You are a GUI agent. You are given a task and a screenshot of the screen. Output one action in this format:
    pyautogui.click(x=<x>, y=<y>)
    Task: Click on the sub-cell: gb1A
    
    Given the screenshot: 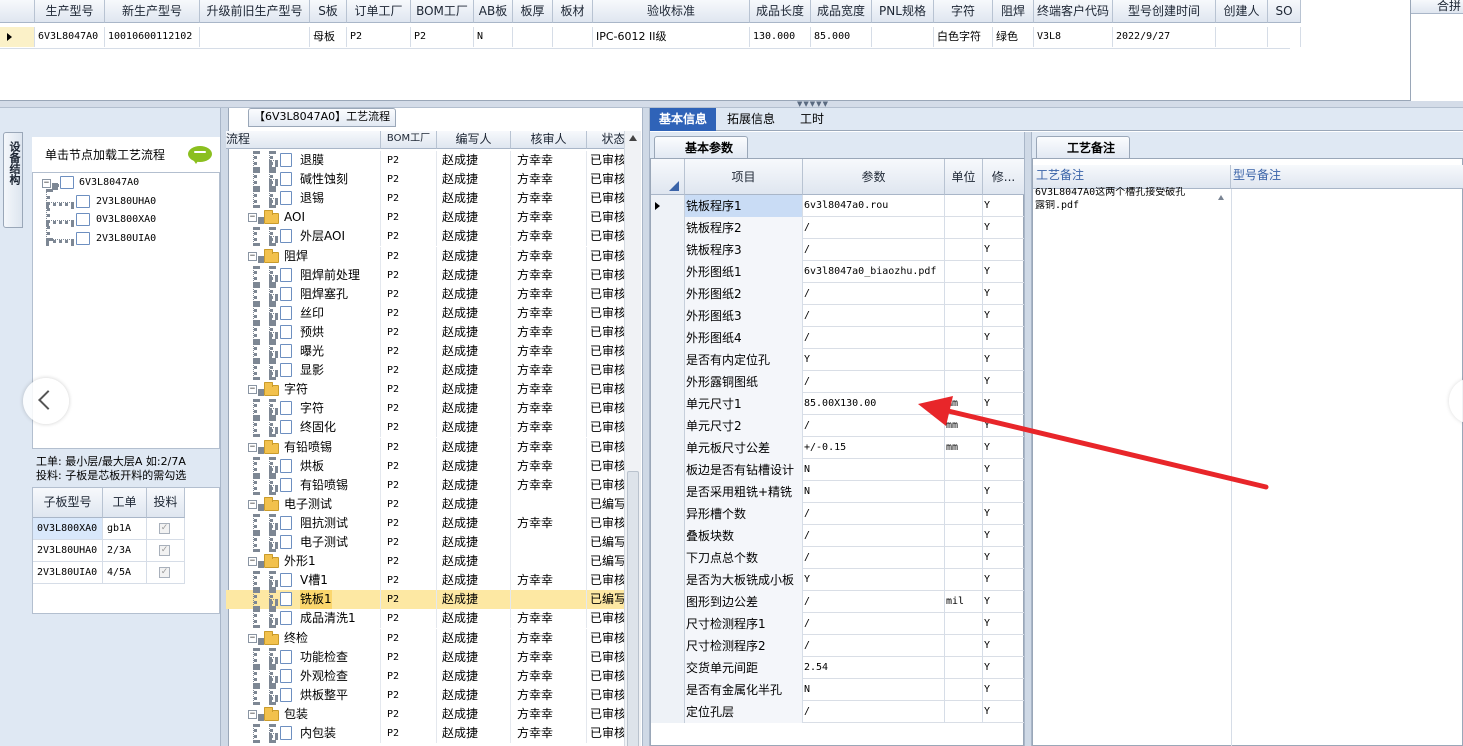 What is the action you would take?
    pyautogui.click(x=125, y=529)
    